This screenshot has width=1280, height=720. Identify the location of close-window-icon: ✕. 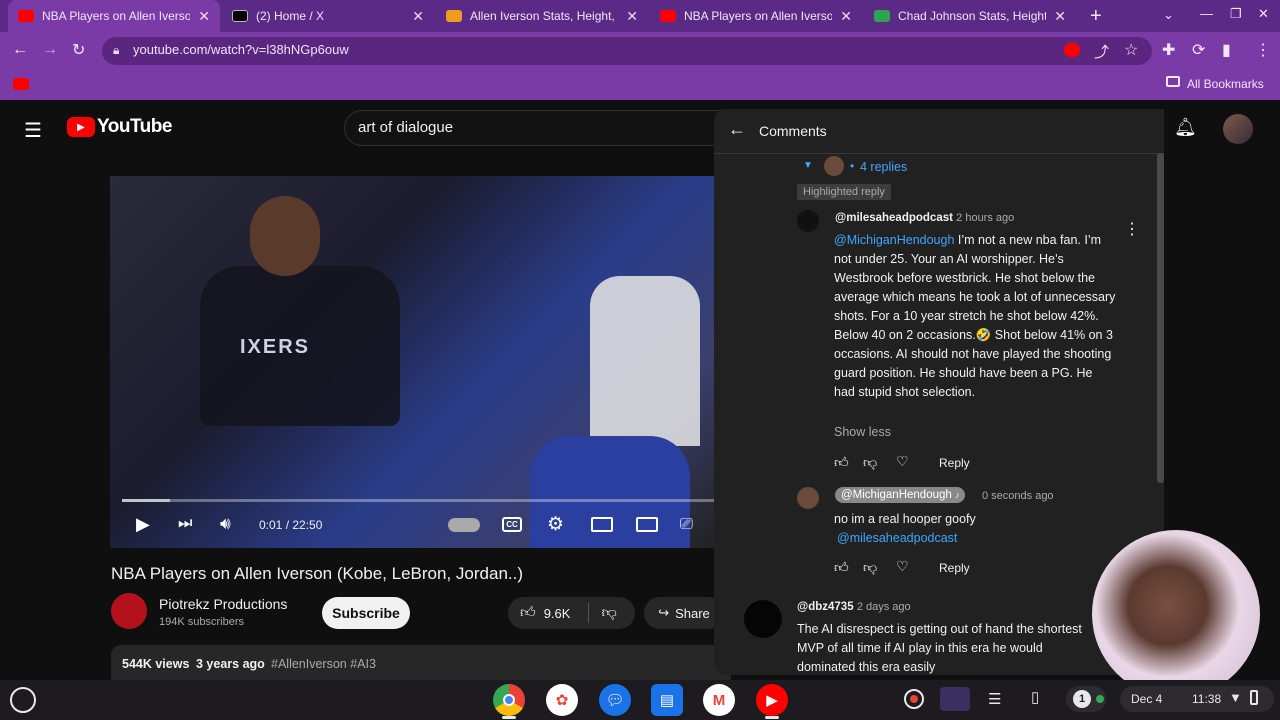
(1263, 14).